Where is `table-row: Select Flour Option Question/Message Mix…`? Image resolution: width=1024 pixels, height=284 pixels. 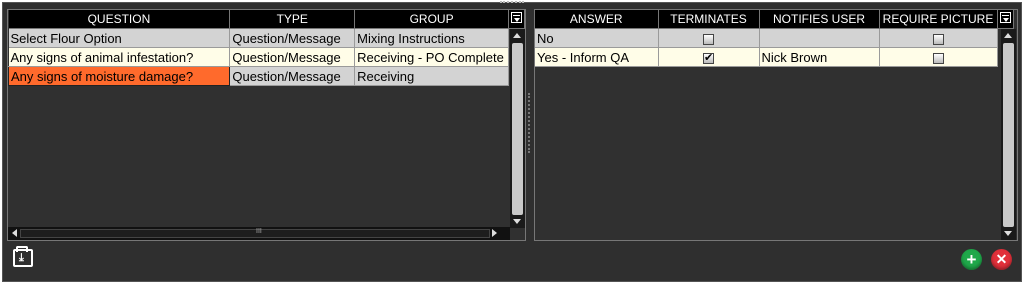
table-row: Select Flour Option Question/Message Mix… is located at coordinates (266, 38).